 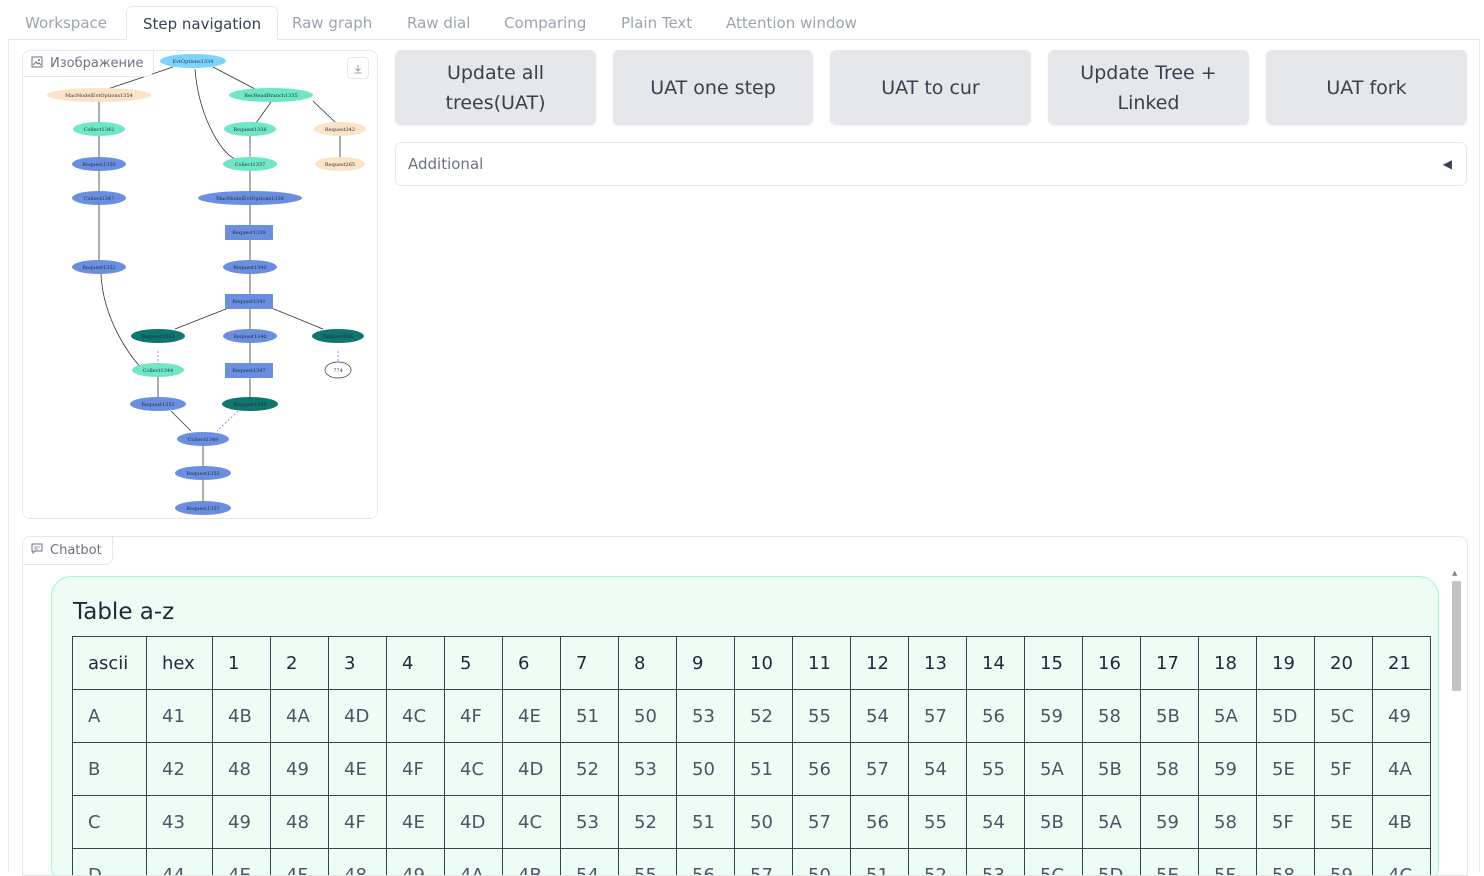 I want to click on chatbot-title: Chatbot, so click(x=76, y=550).